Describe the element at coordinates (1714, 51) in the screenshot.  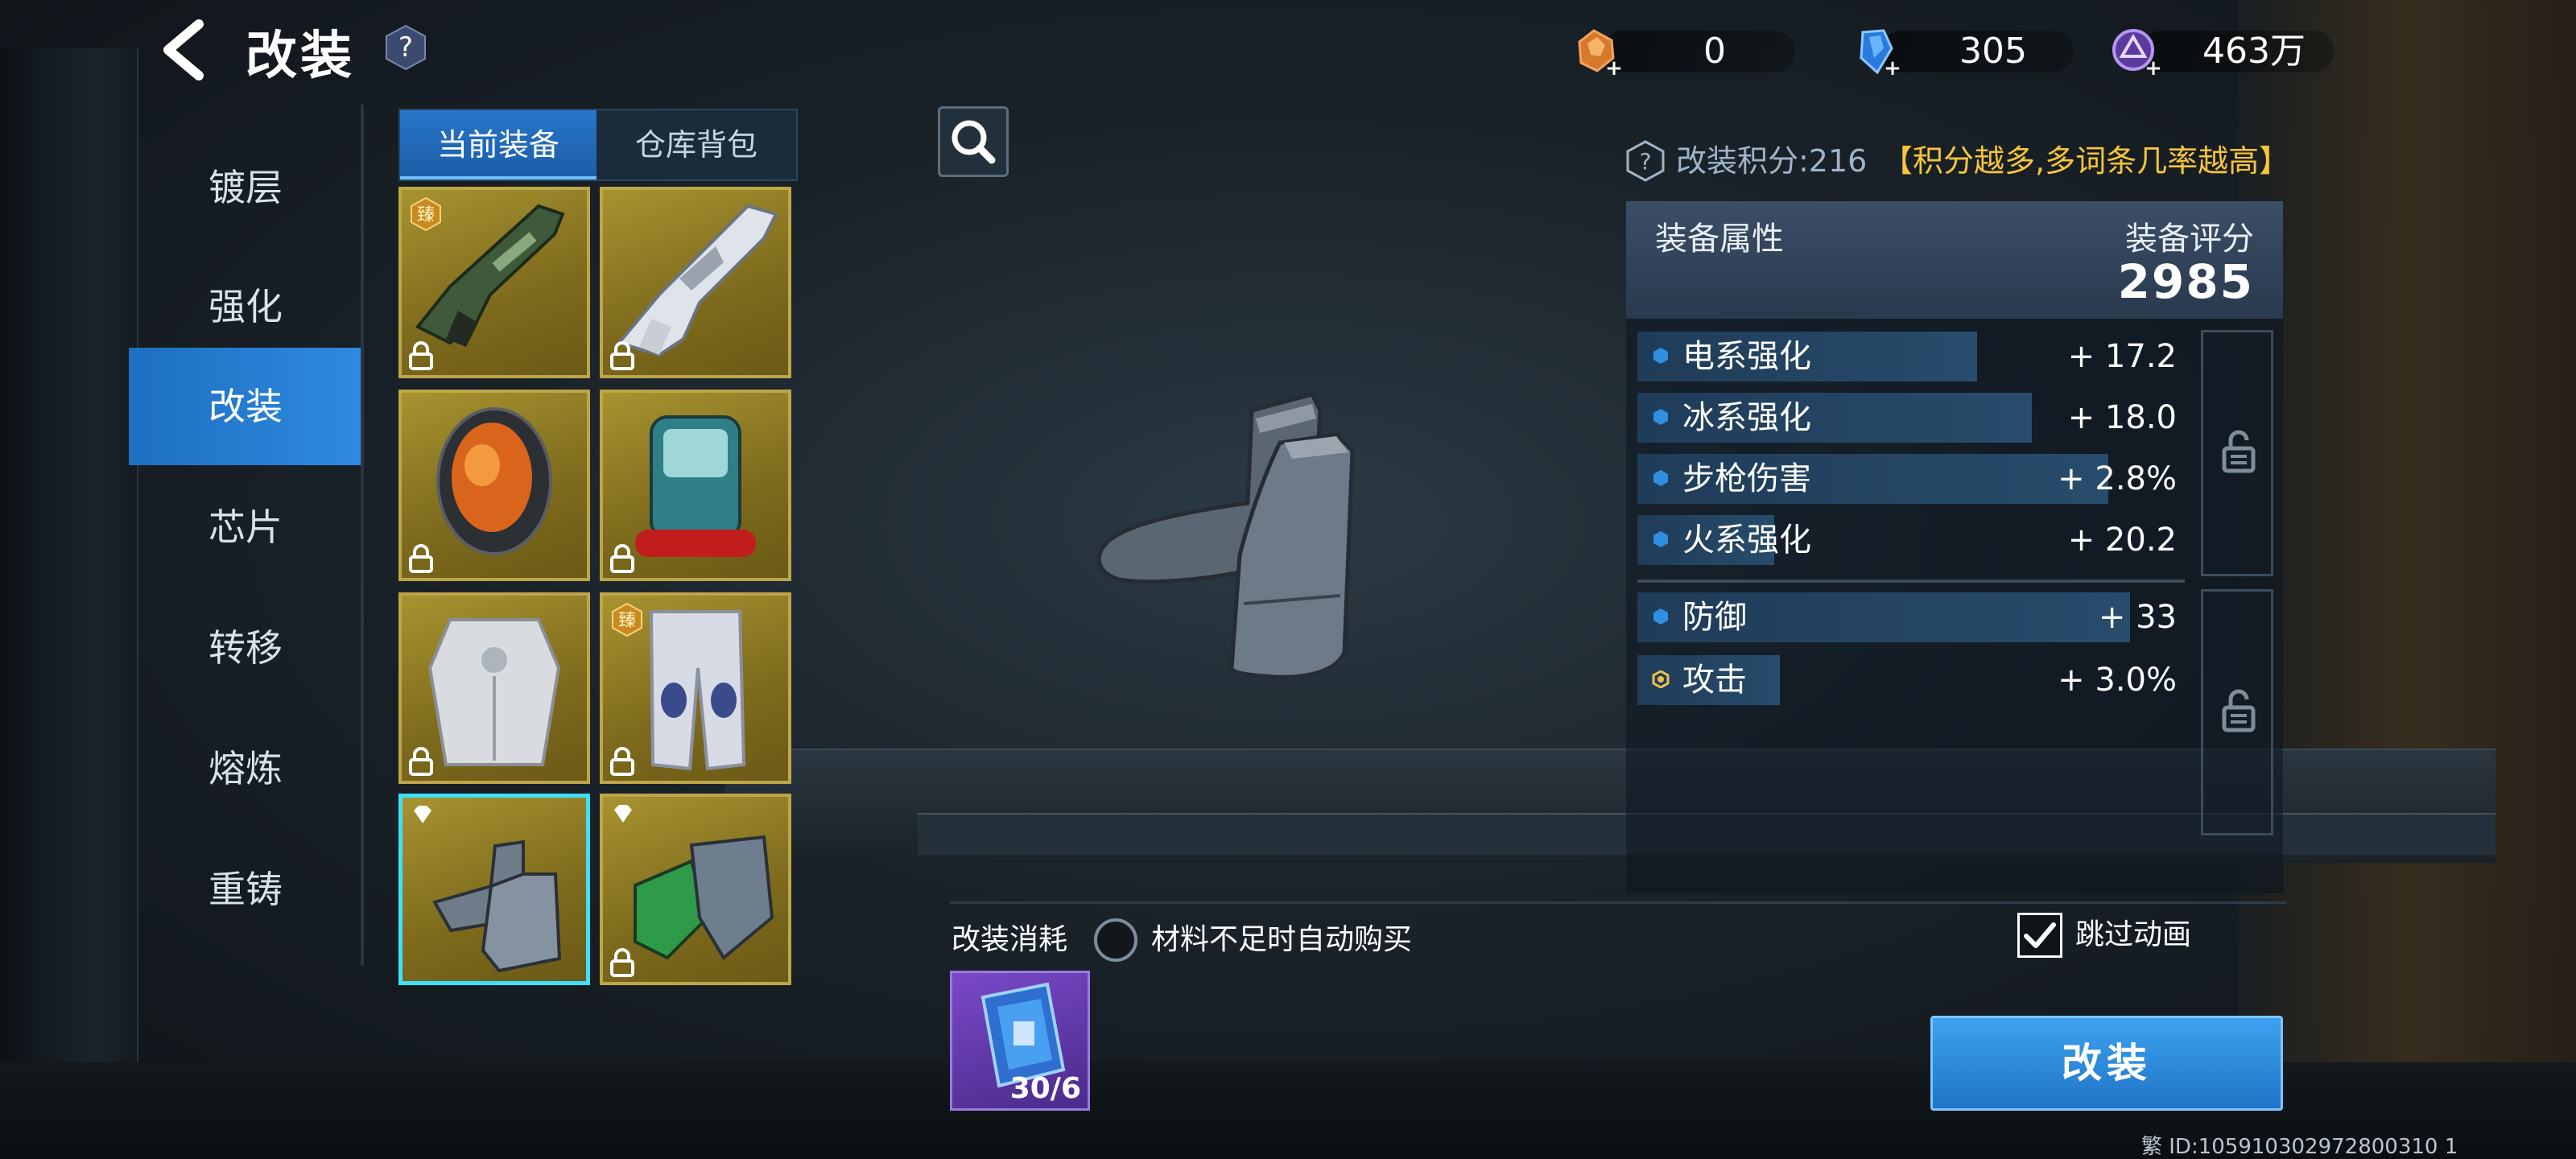
I see `currency-ore-value: 0` at that location.